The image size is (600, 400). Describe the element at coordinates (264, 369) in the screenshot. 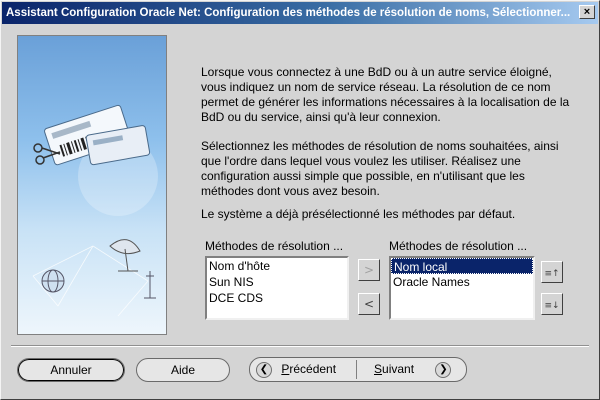

I see `chevron-left-icon: ❮` at that location.